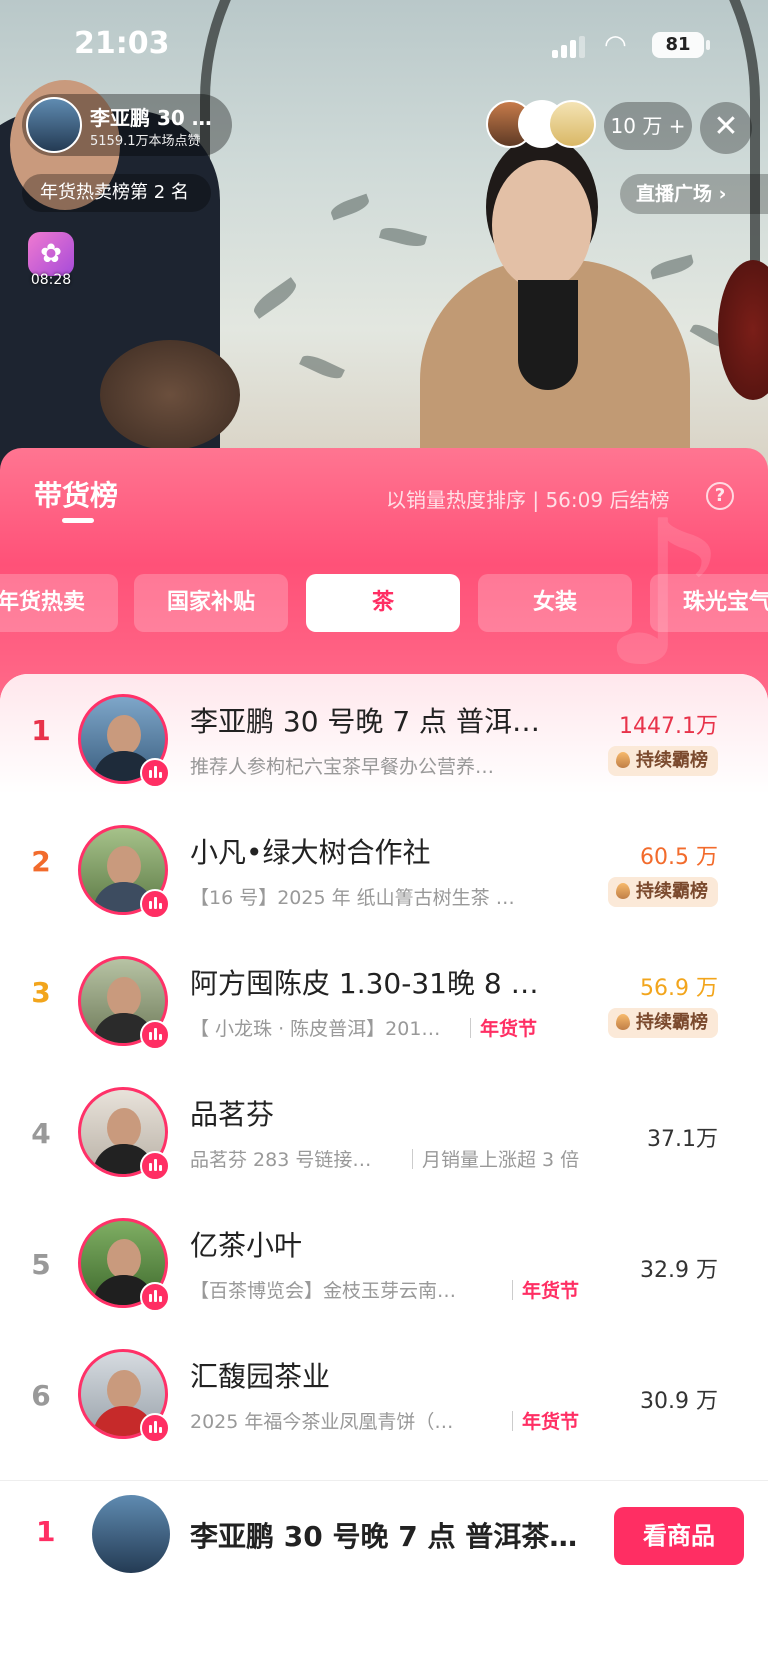 The image size is (768, 1662). What do you see at coordinates (555, 603) in the screenshot?
I see `tab-category: 女装` at bounding box center [555, 603].